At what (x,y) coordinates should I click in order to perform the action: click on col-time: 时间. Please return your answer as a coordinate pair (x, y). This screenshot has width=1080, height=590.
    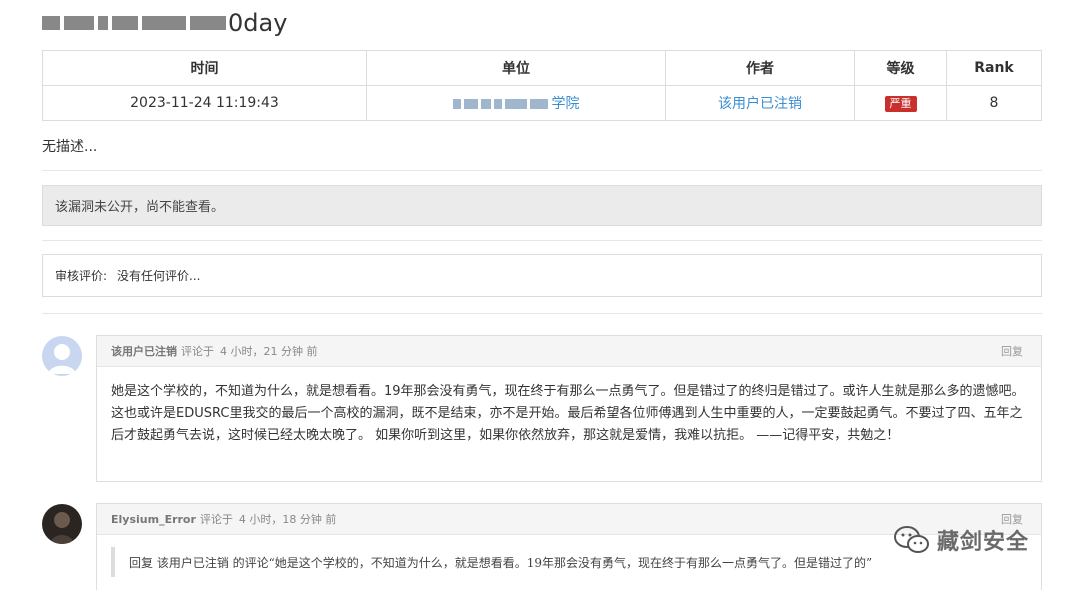
    Looking at the image, I should click on (204, 68).